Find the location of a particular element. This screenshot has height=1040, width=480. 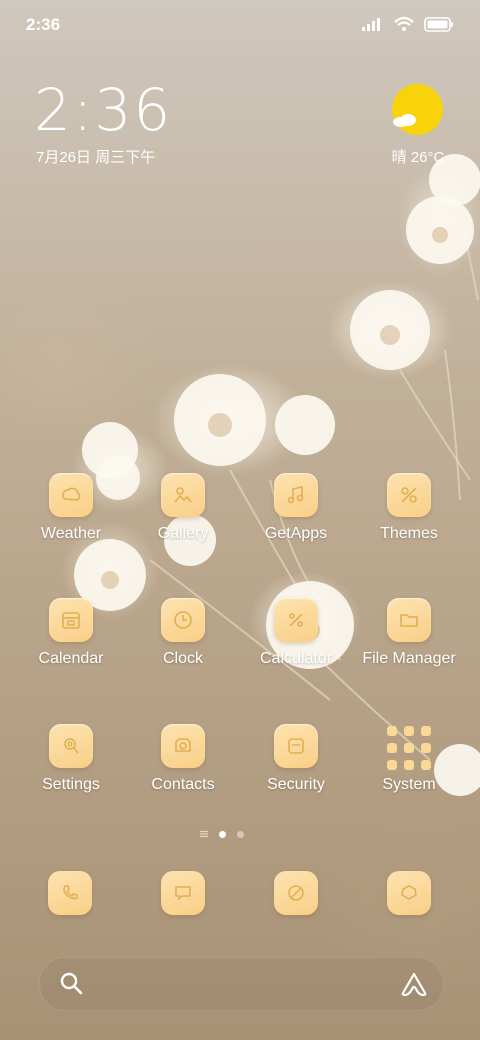

app-calculator: Calculator is located at coordinates (296, 633).